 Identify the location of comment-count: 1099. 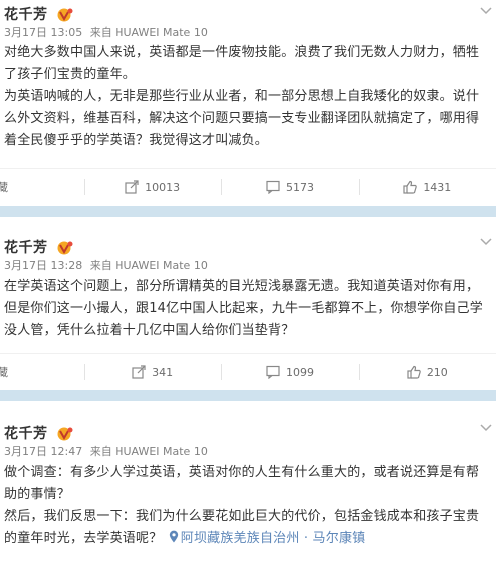
(299, 372).